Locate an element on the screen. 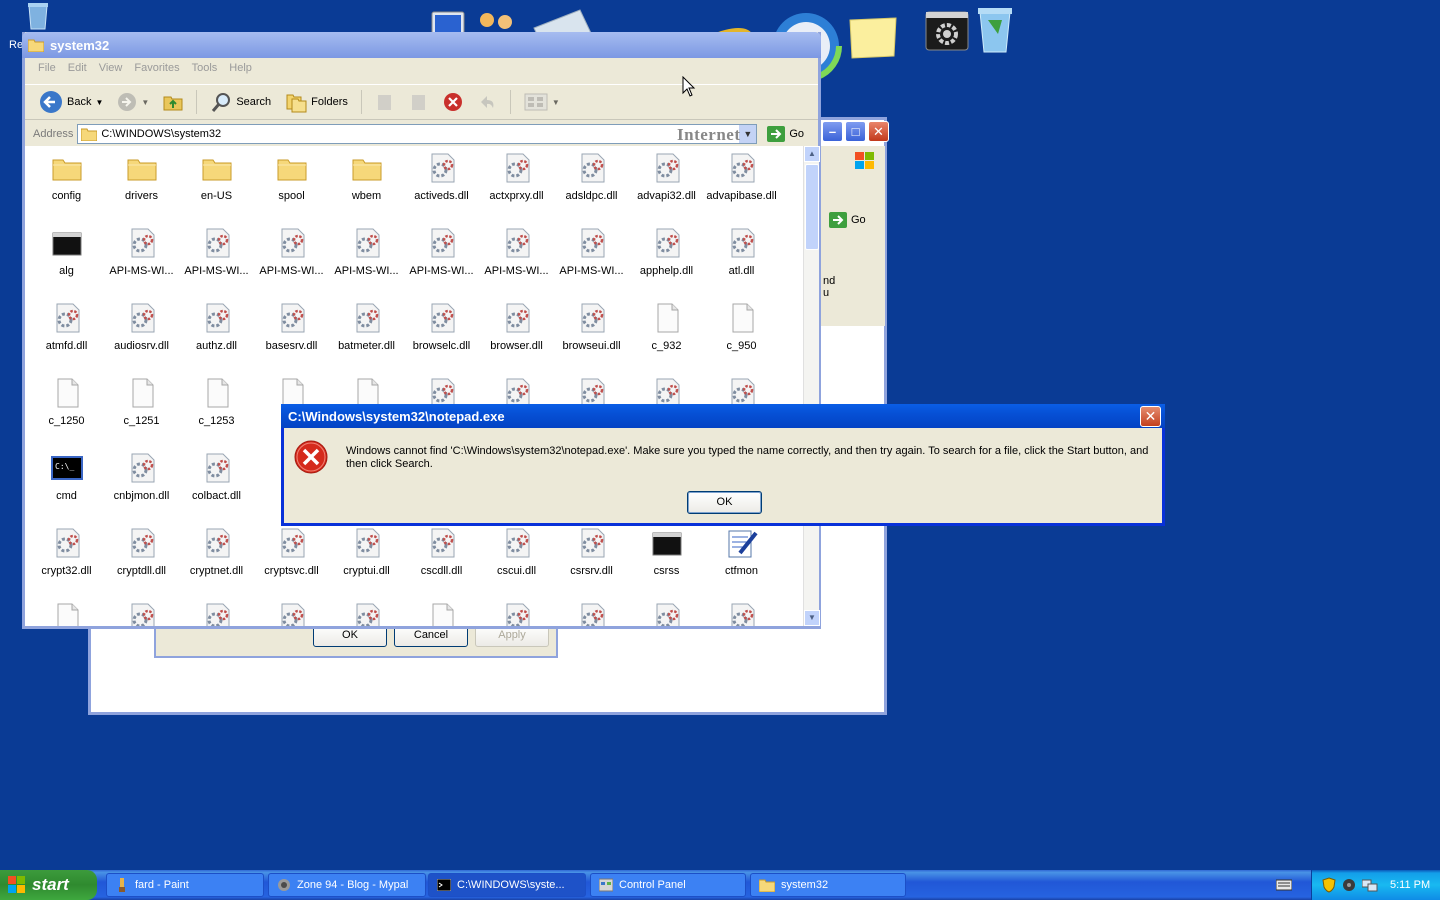 Image resolution: width=1440 pixels, height=900 pixels. file-item: csrsrv.dll is located at coordinates (591, 562).